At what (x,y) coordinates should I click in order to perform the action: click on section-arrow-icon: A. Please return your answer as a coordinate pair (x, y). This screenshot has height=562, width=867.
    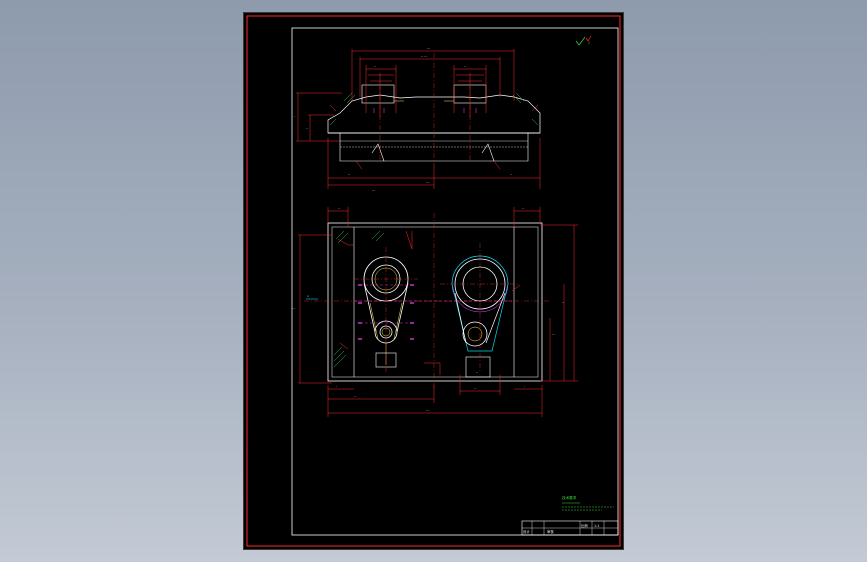
    Looking at the image, I should click on (312, 297).